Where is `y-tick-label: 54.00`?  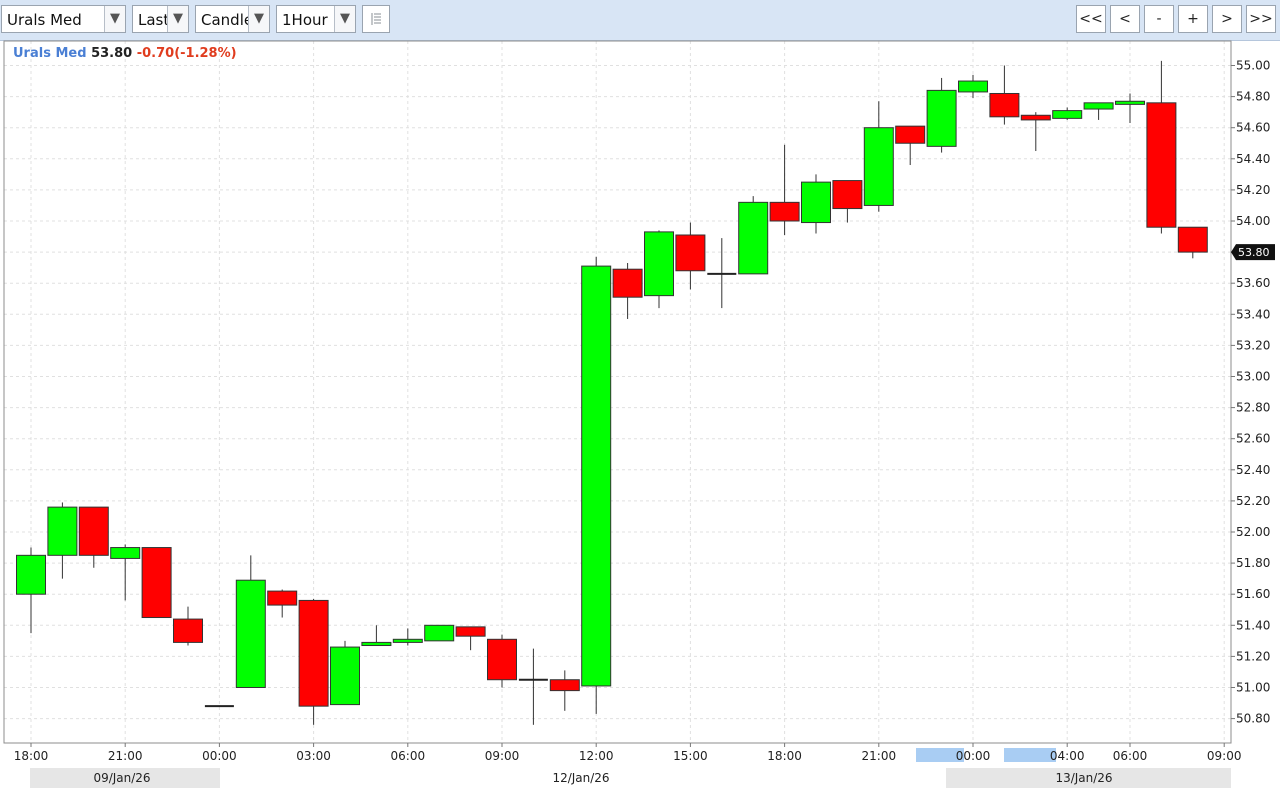 y-tick-label: 54.00 is located at coordinates (1253, 221).